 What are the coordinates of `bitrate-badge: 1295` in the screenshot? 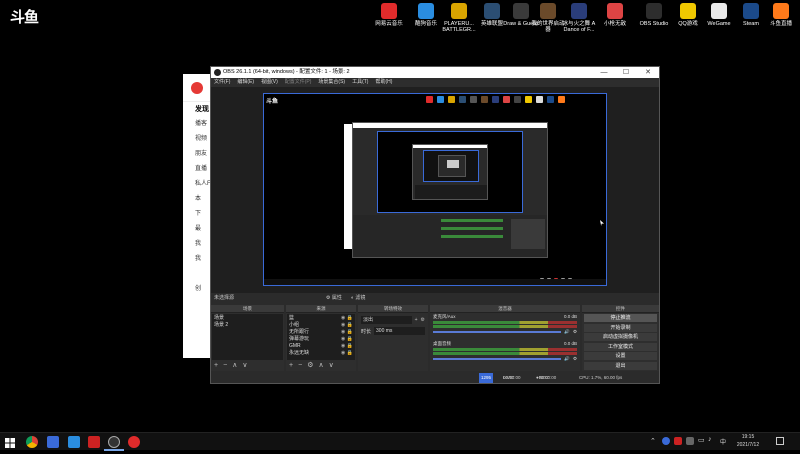 It's located at (486, 378).